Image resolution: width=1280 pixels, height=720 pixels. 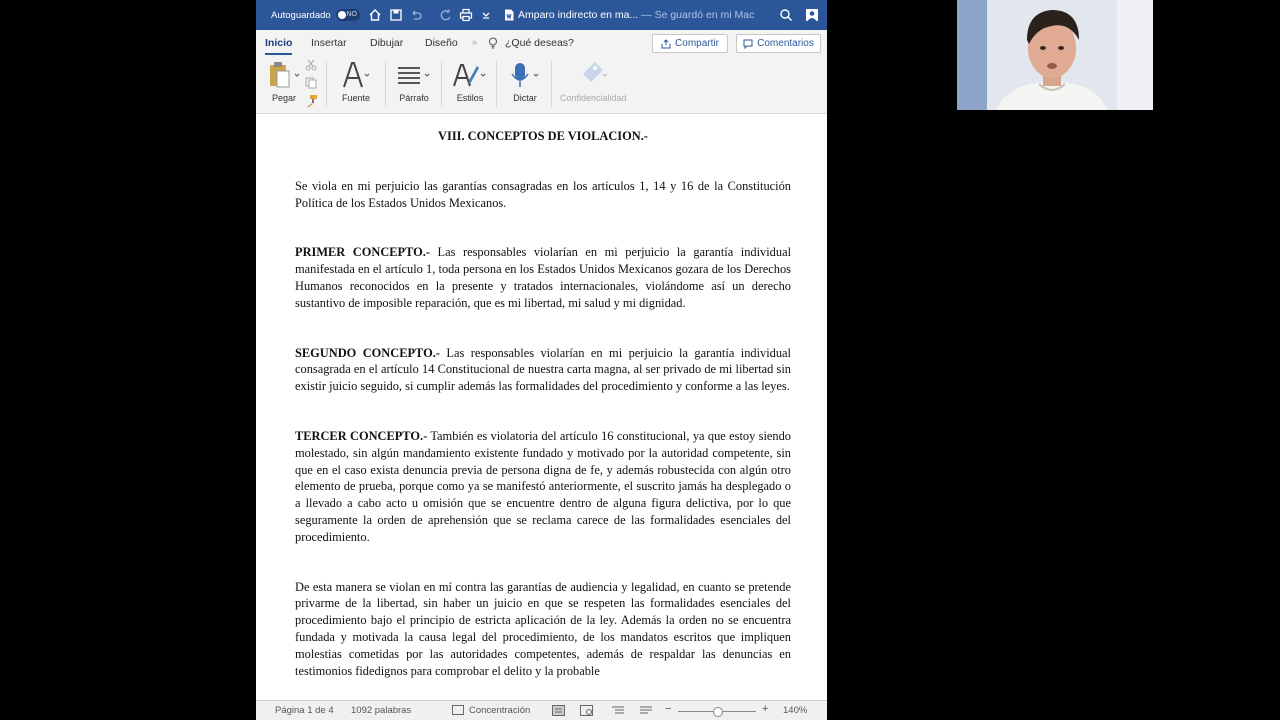 I want to click on share-icon, so click(x=666, y=43).